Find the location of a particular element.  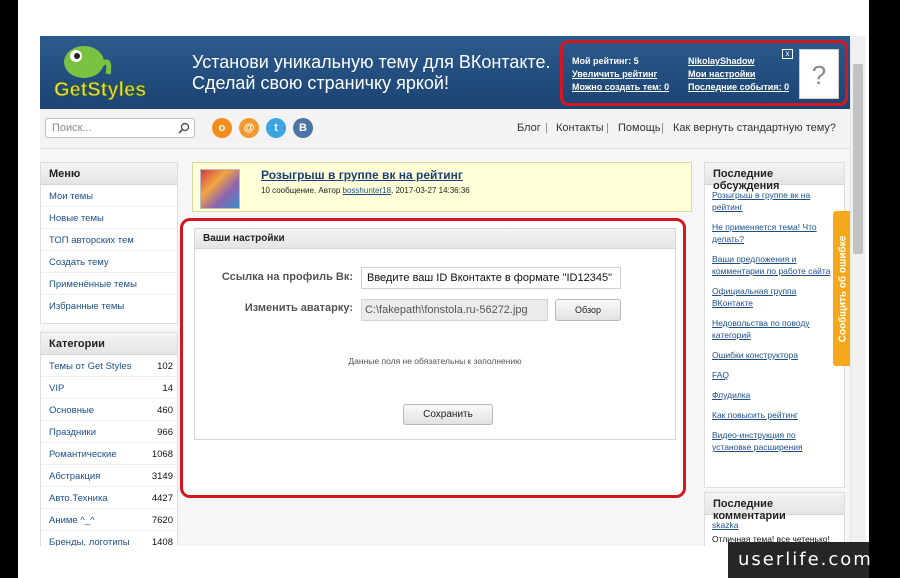

categories-title: Категории is located at coordinates (109, 344).